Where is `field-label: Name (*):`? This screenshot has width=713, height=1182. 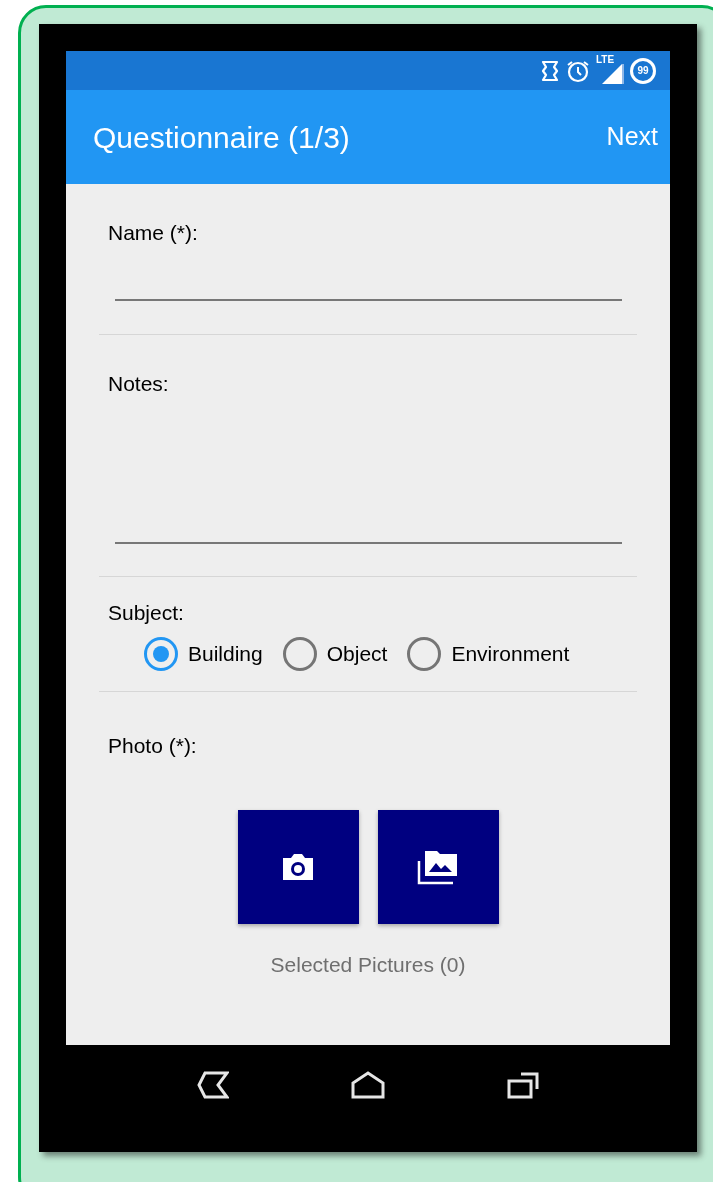 field-label: Name (*): is located at coordinates (153, 233).